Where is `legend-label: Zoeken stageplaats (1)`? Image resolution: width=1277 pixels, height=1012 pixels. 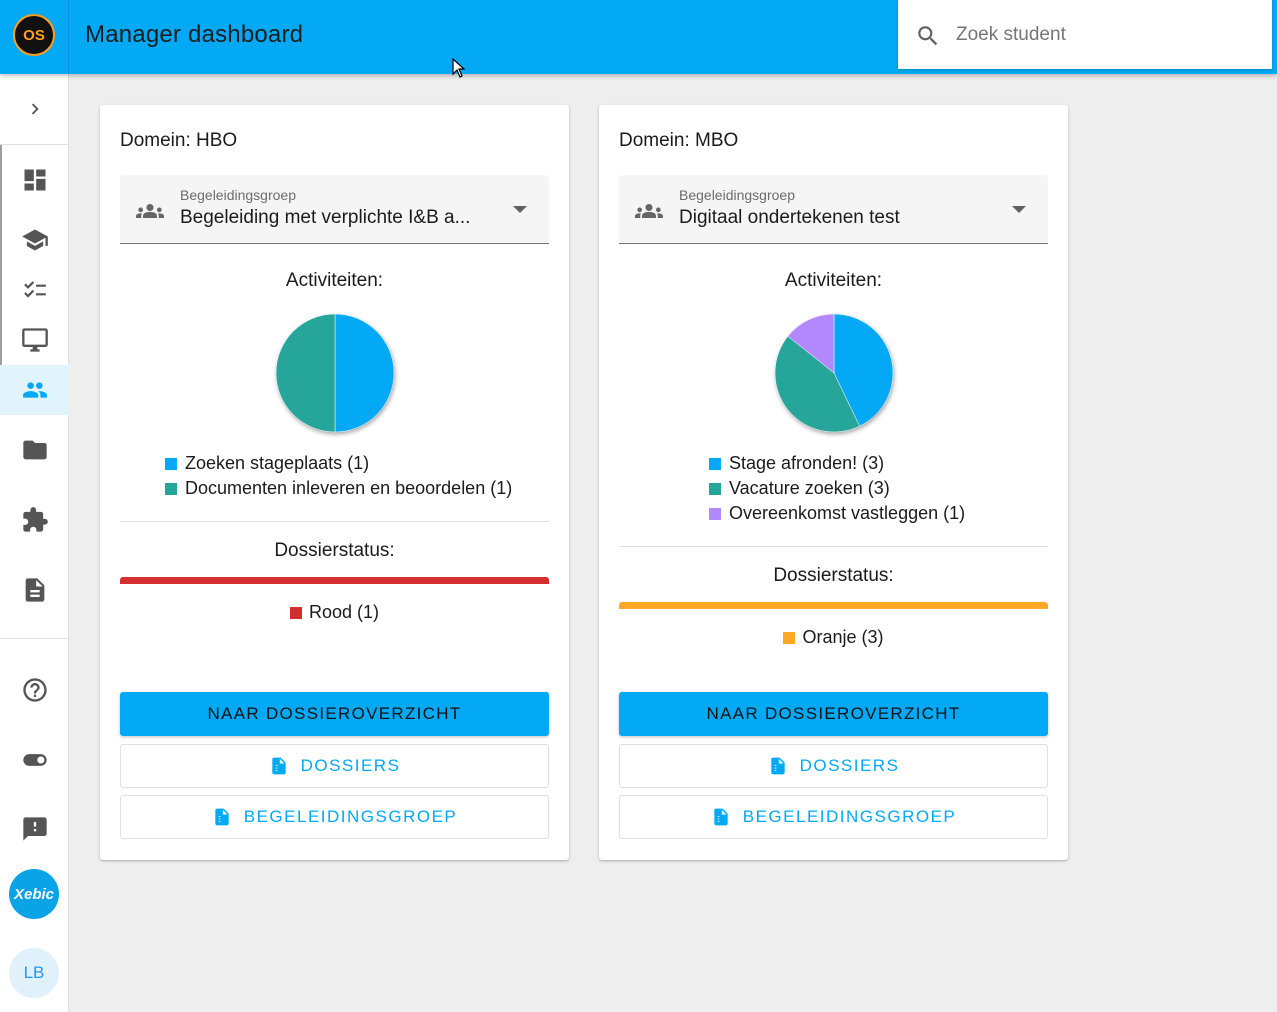 legend-label: Zoeken stageplaats (1) is located at coordinates (277, 463).